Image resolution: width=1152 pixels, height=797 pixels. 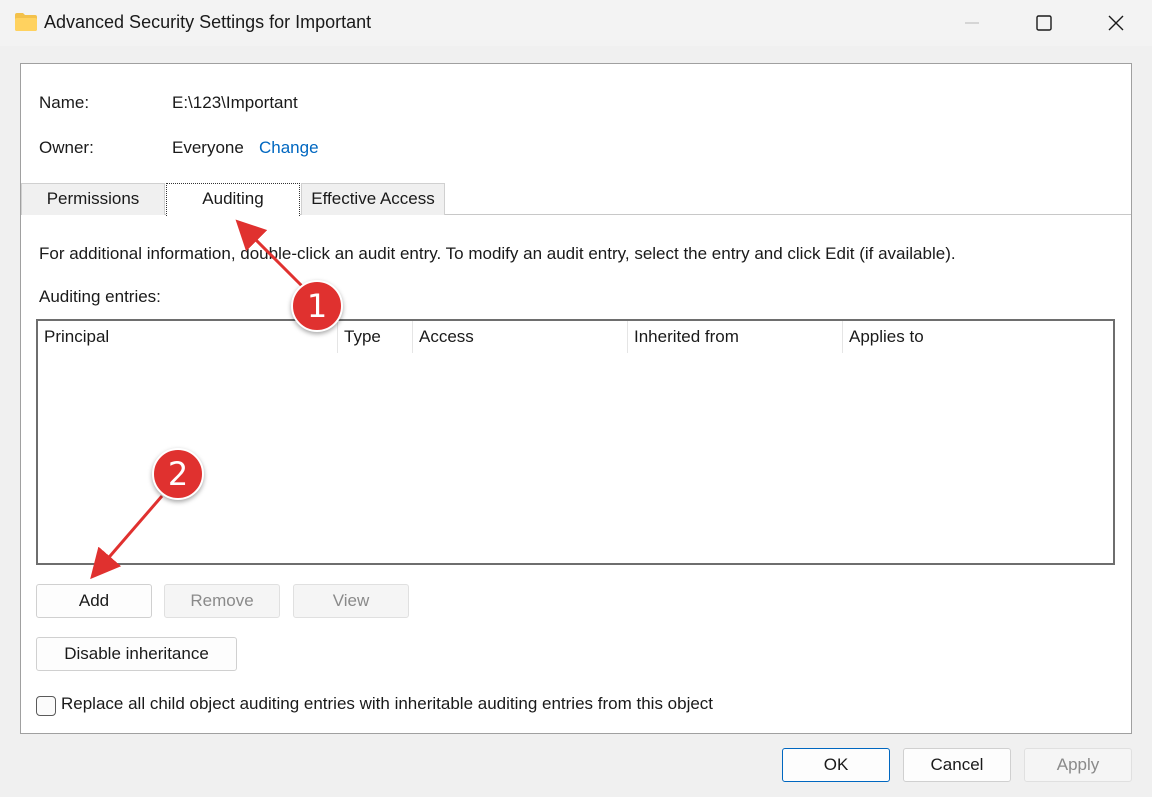 What do you see at coordinates (375, 337) in the screenshot?
I see `column-header-type: Type` at bounding box center [375, 337].